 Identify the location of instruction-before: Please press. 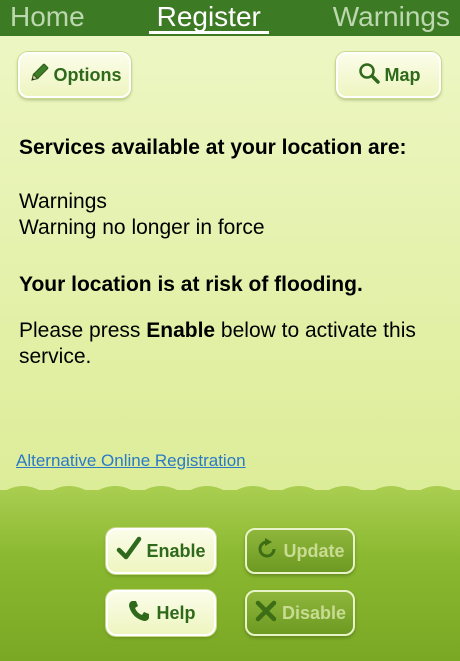
(83, 330).